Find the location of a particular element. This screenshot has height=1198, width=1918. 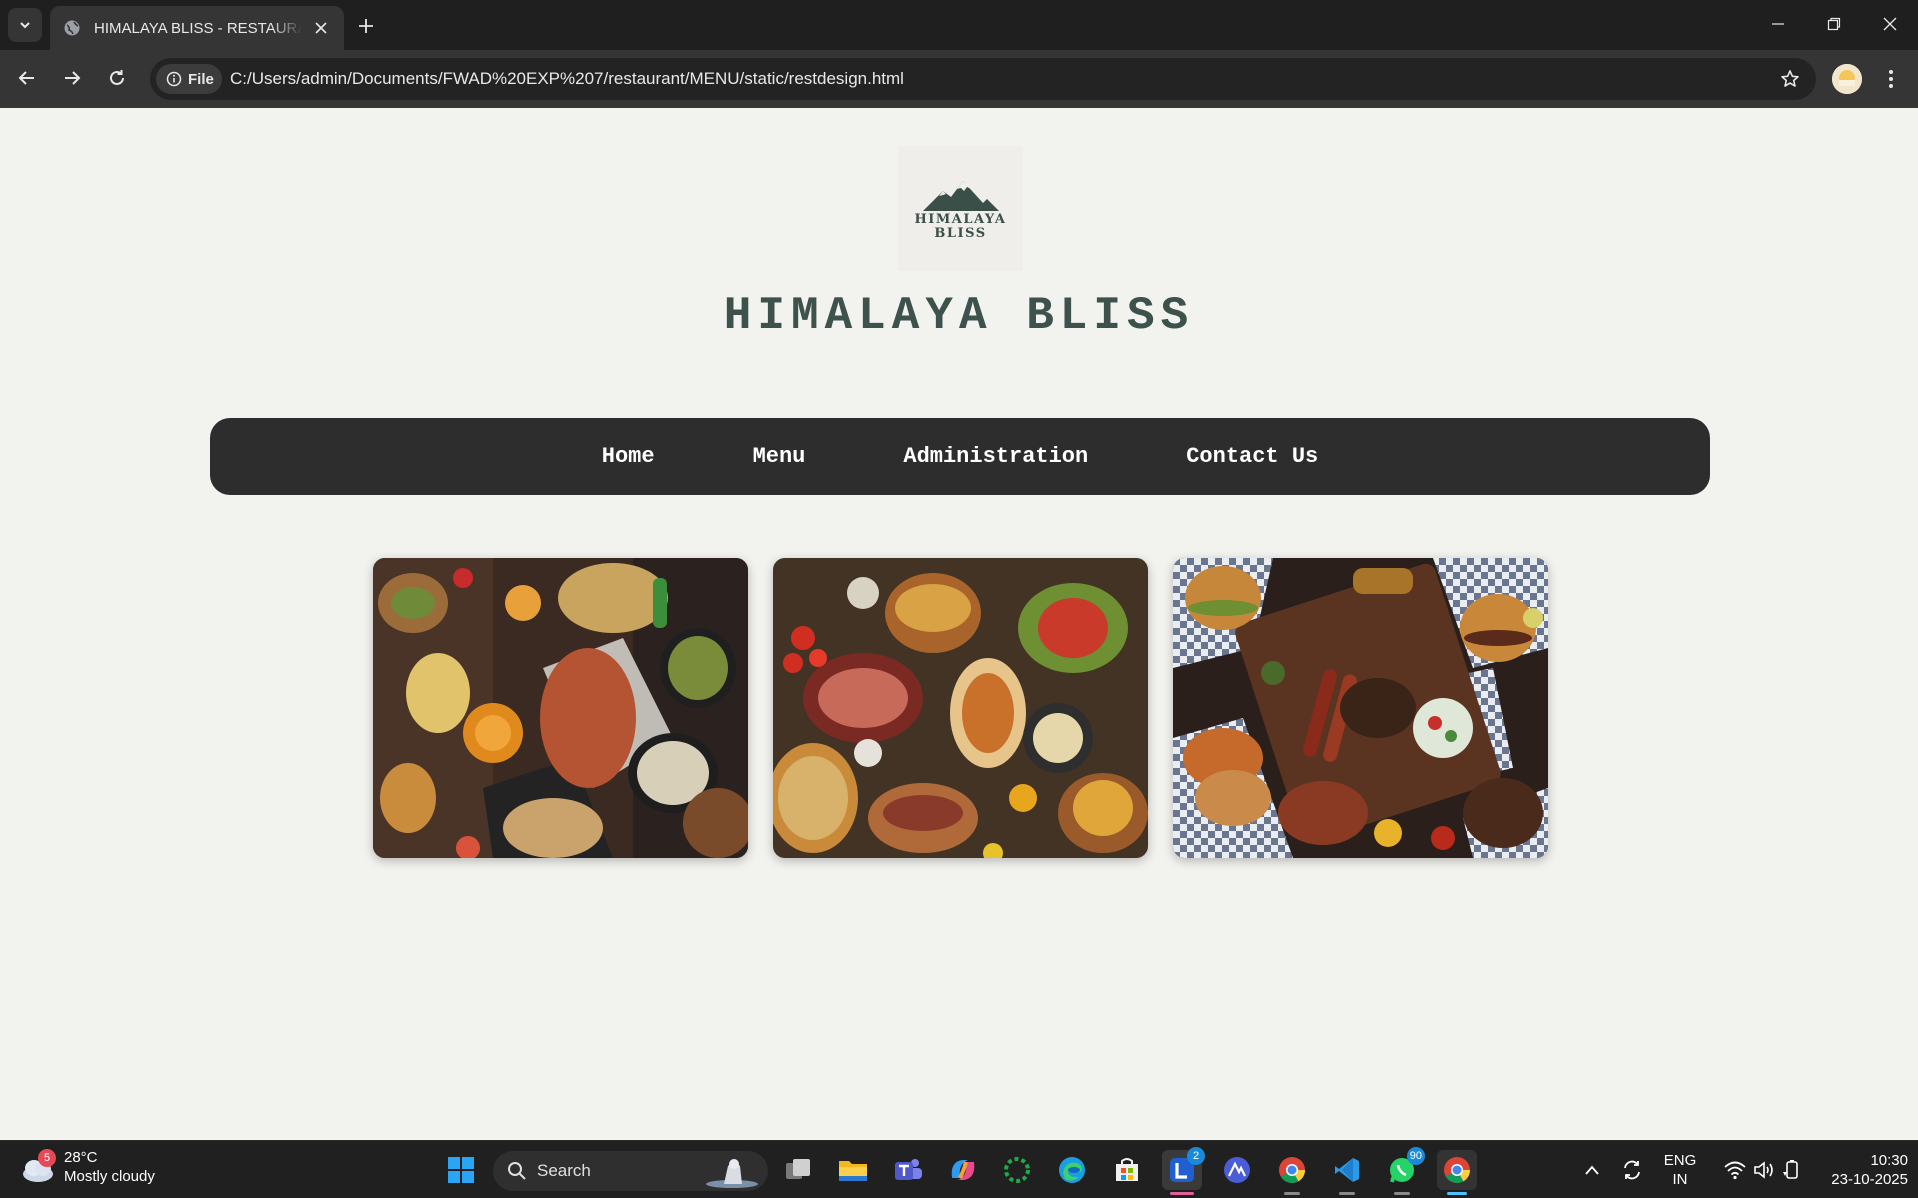

back-button is located at coordinates (27, 78).